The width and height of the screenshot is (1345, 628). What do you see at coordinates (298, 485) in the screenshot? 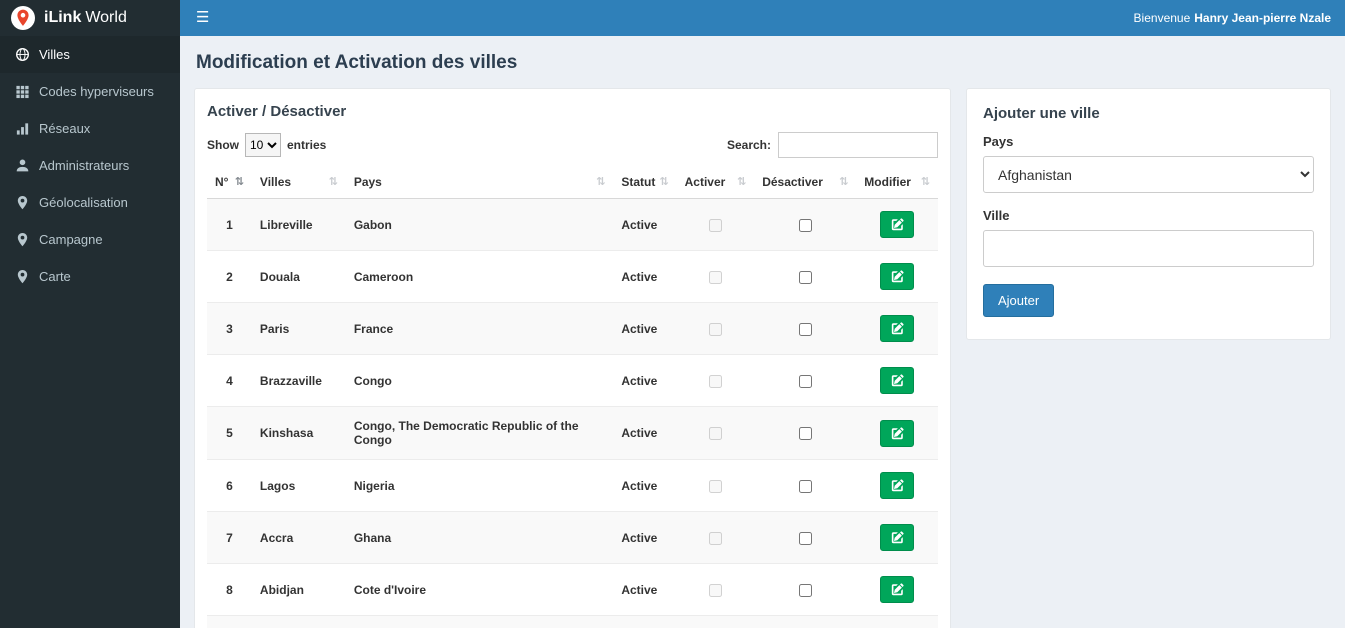
I see `ville-cell: Lagos` at bounding box center [298, 485].